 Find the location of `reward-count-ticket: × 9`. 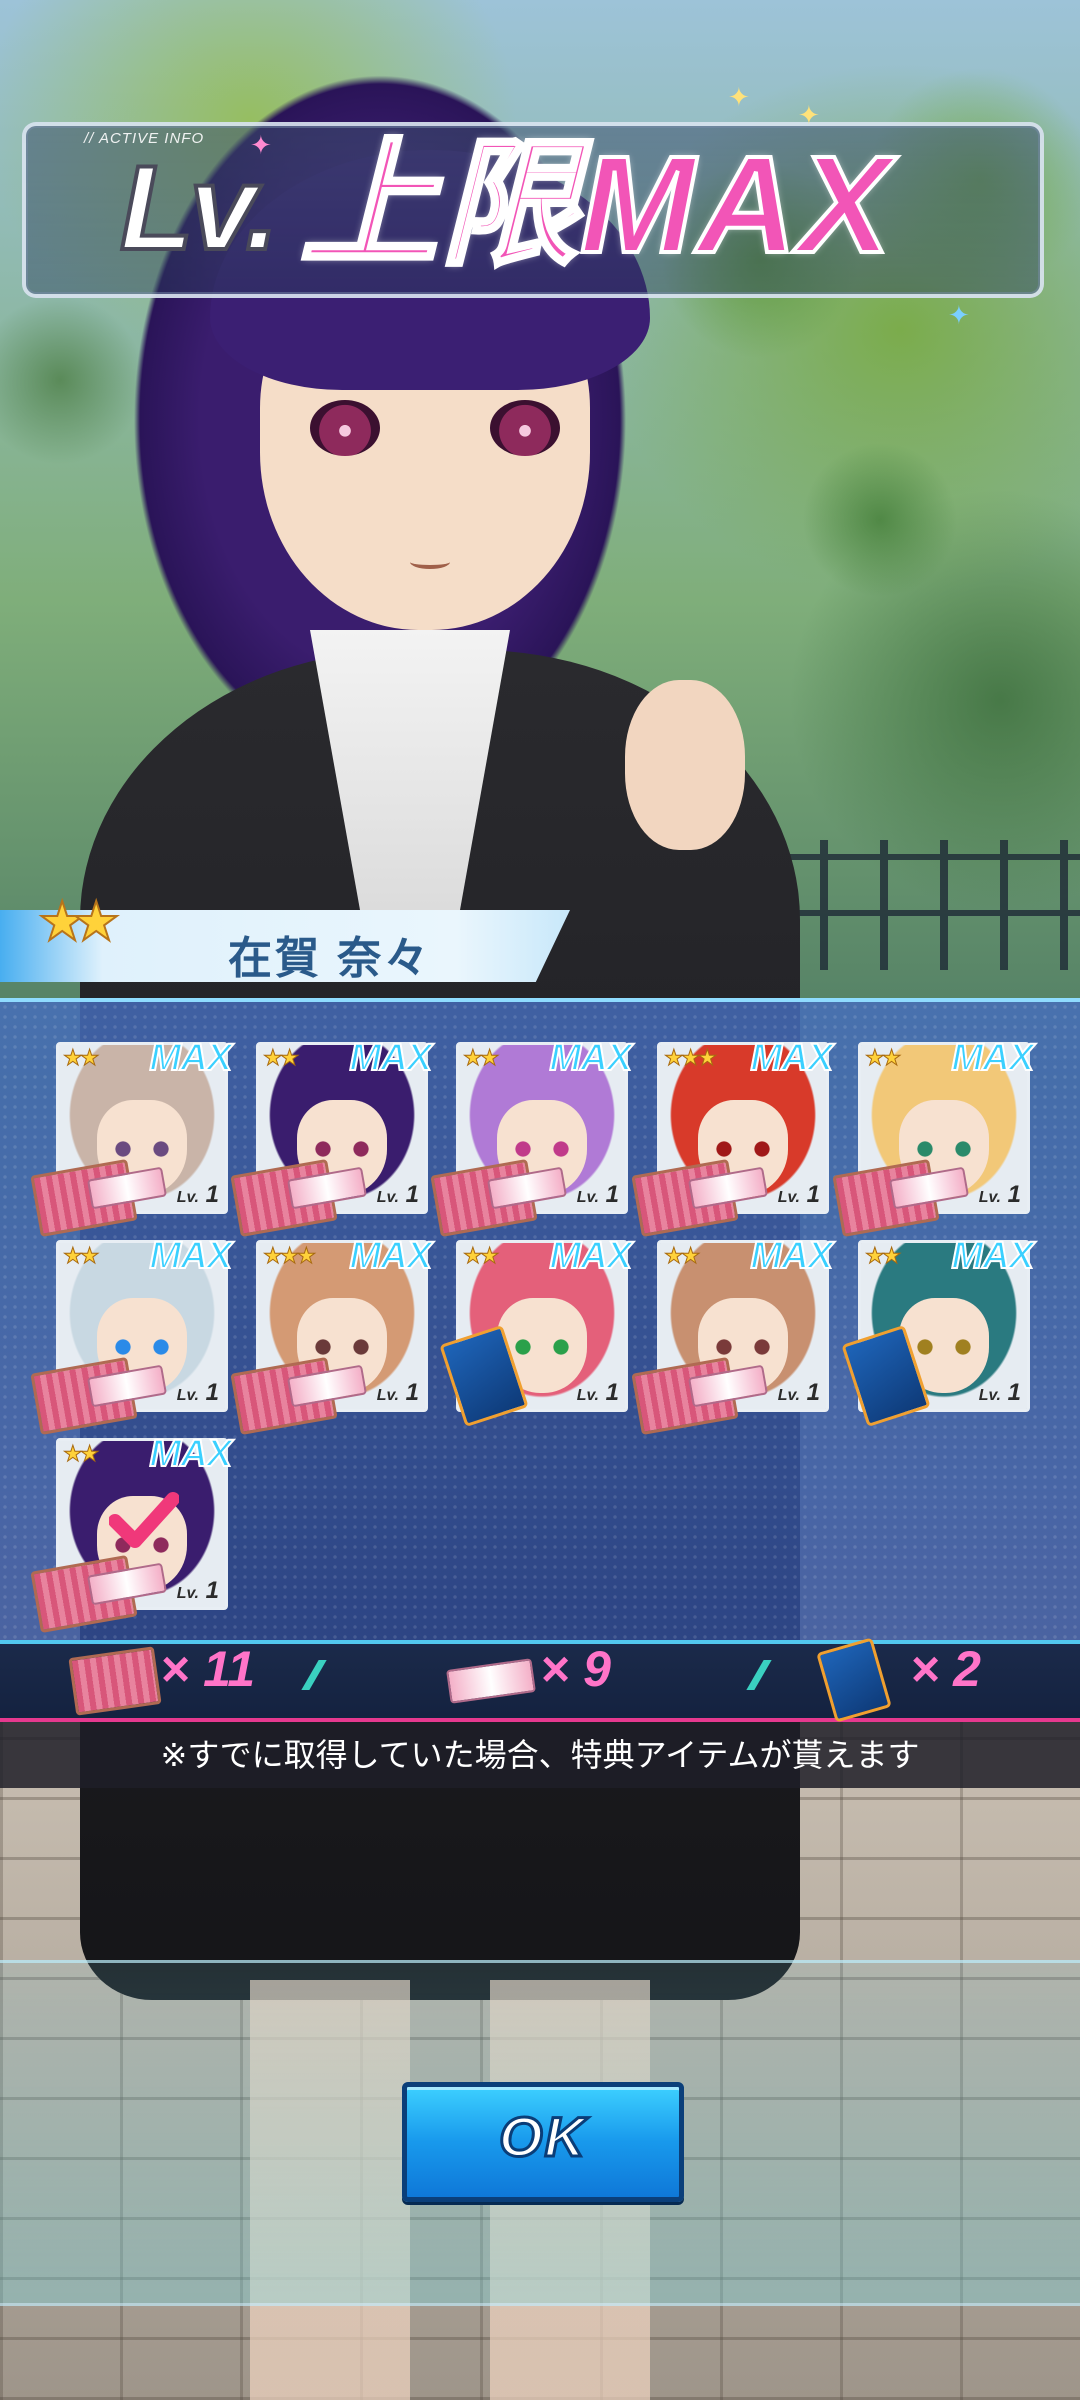

reward-count-ticket: × 9 is located at coordinates (575, 1669).